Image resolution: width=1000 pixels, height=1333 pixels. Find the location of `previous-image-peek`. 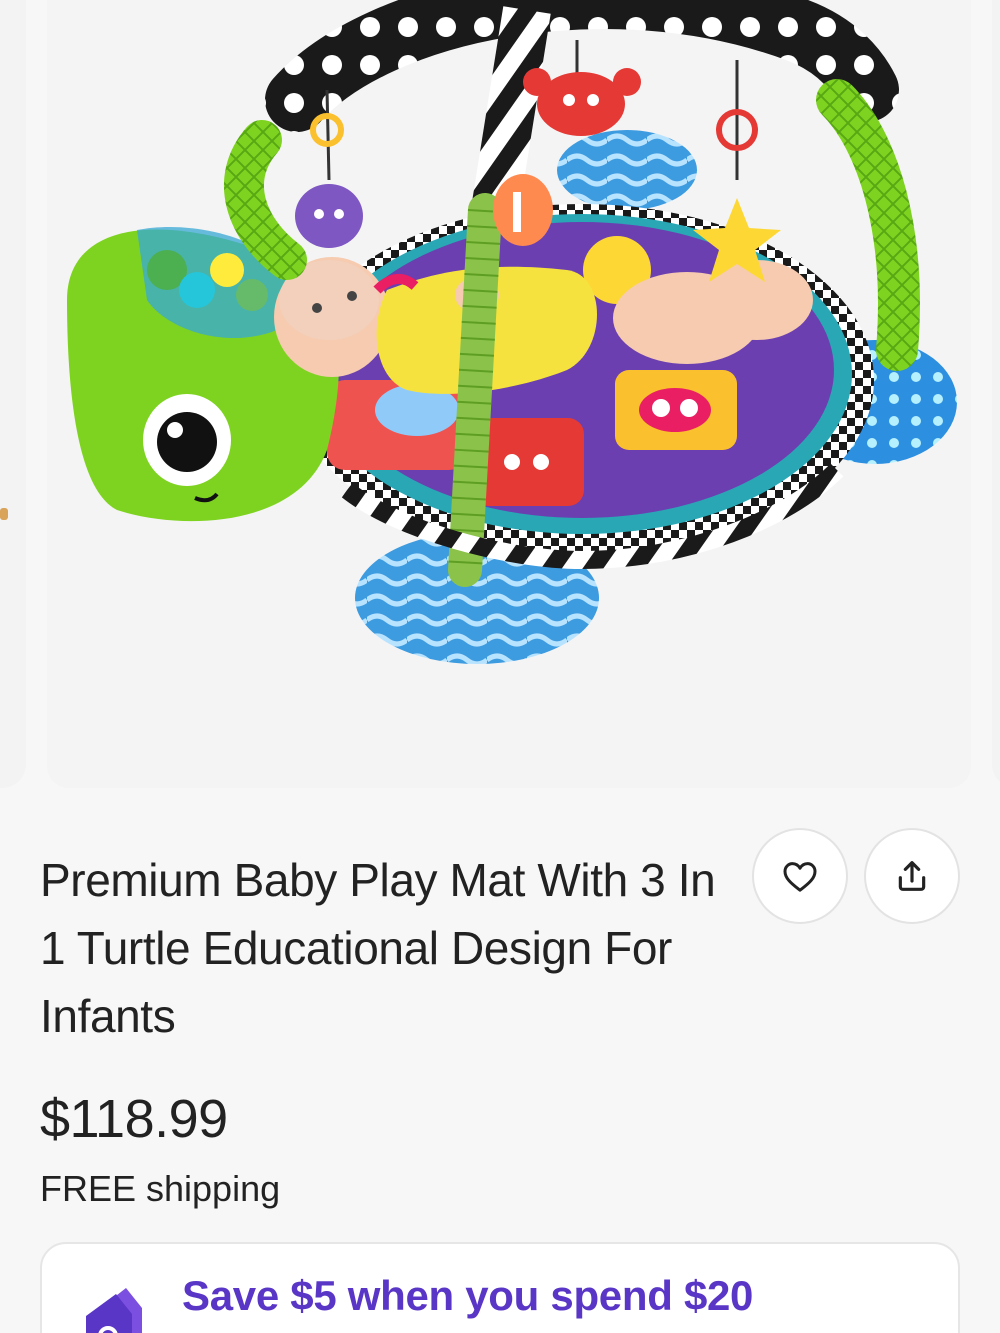

previous-image-peek is located at coordinates (13, 394).